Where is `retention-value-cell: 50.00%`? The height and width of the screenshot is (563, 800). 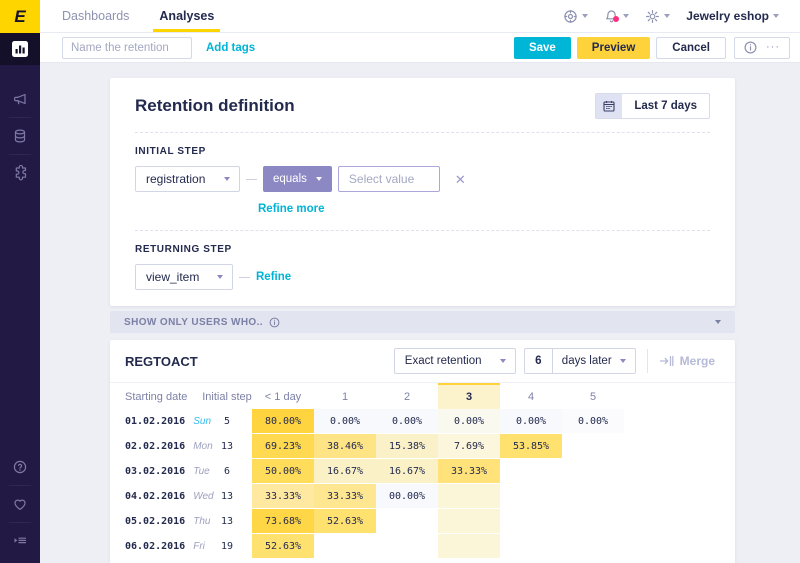
retention-value-cell: 50.00% is located at coordinates (283, 471).